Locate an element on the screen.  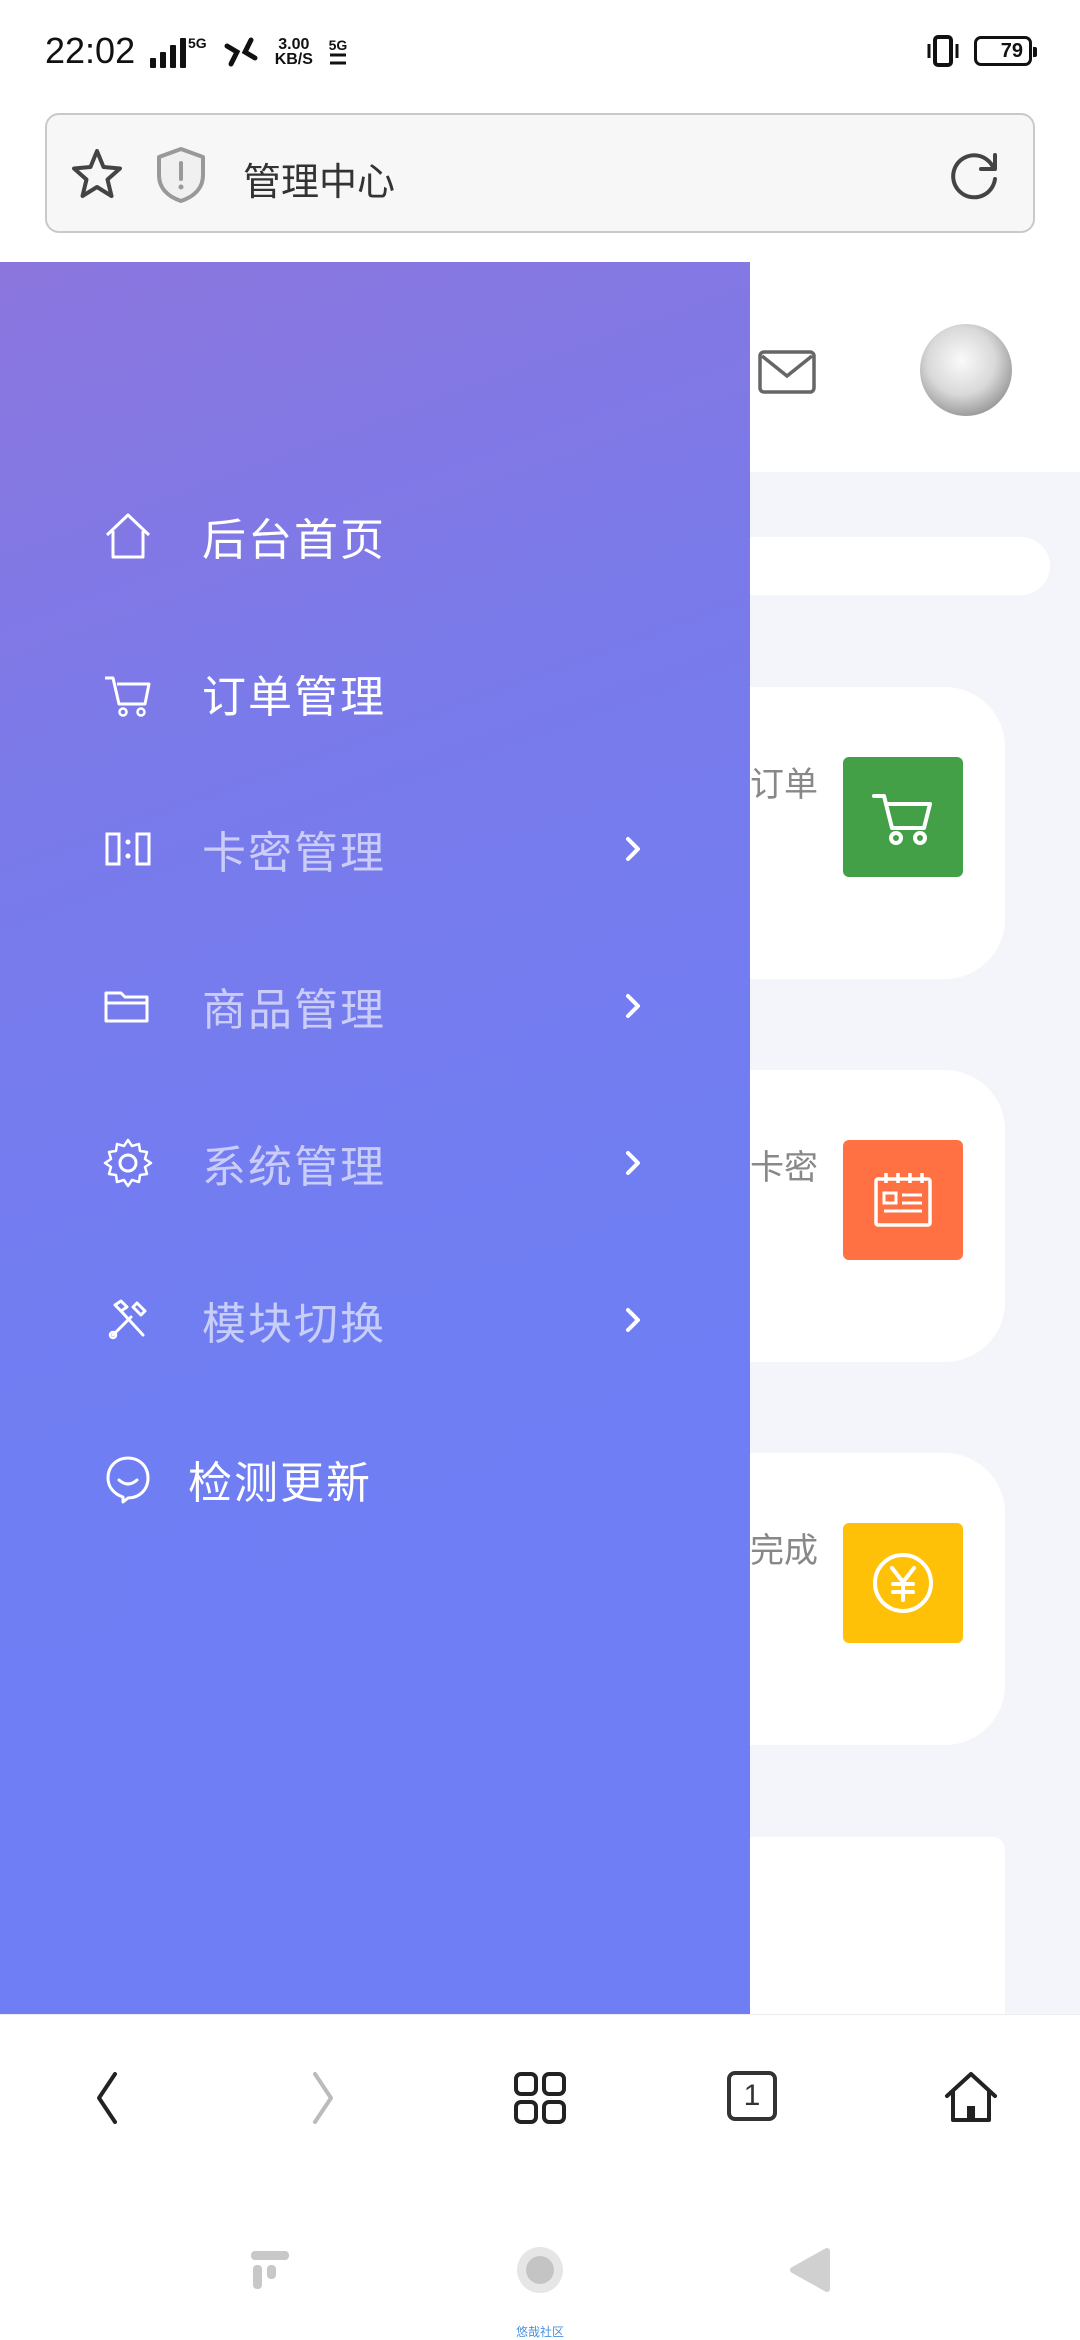
tabs-button: 1 is located at coordinates (755, 2098).